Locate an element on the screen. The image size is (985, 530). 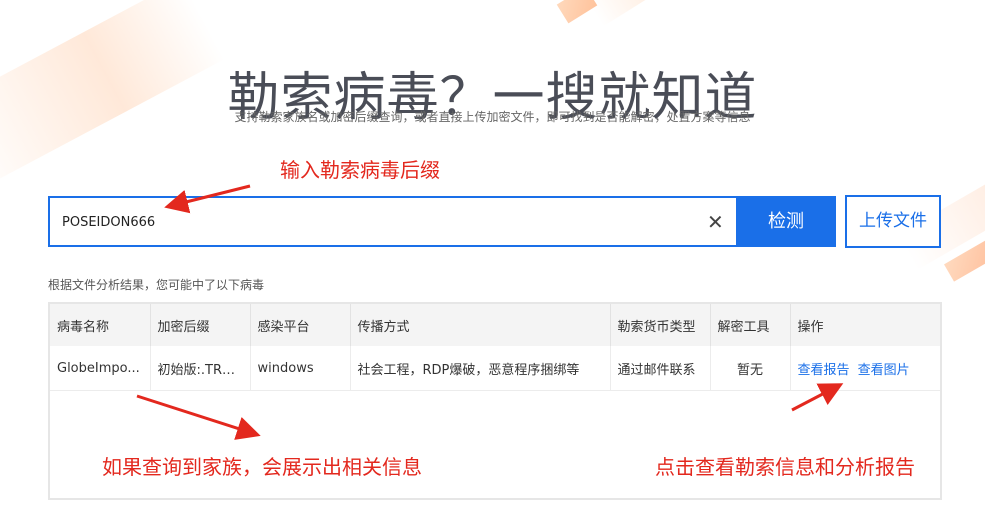
arrow-to-actions is located at coordinates (817, 397).